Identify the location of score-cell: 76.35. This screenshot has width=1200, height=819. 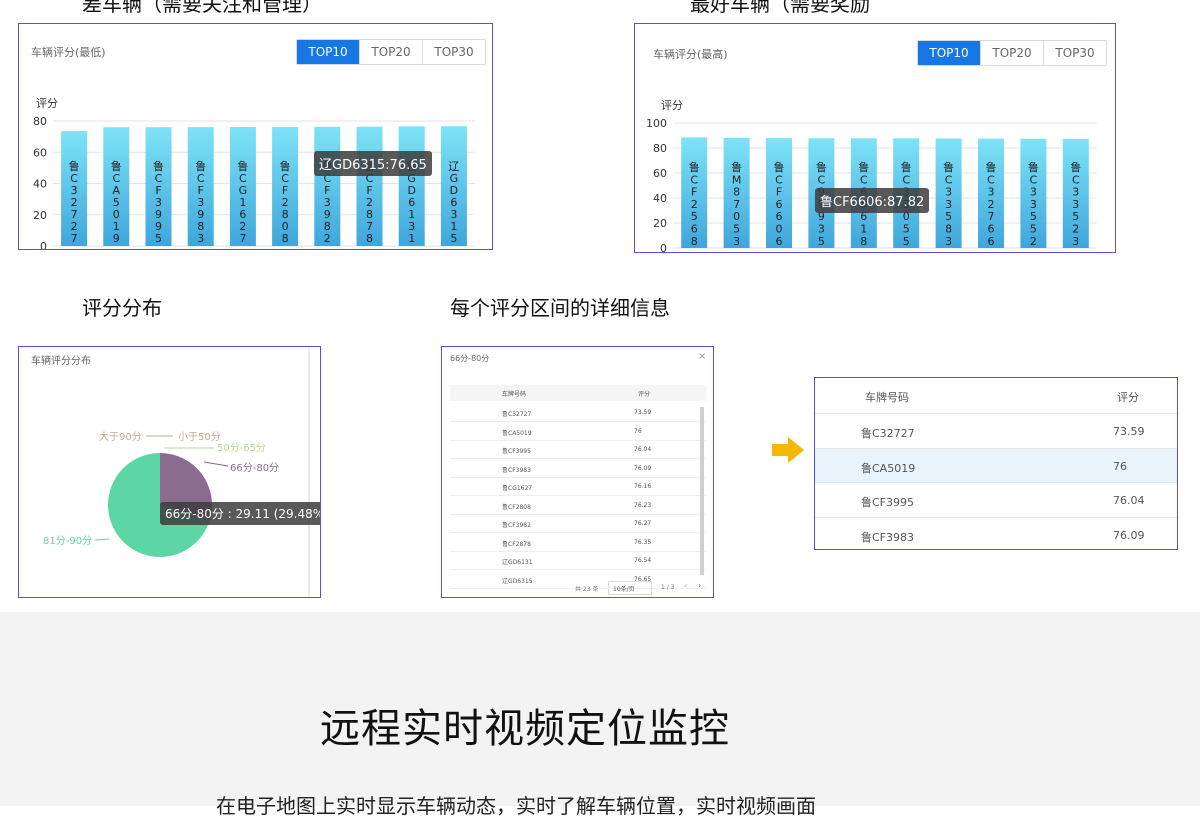
(643, 542).